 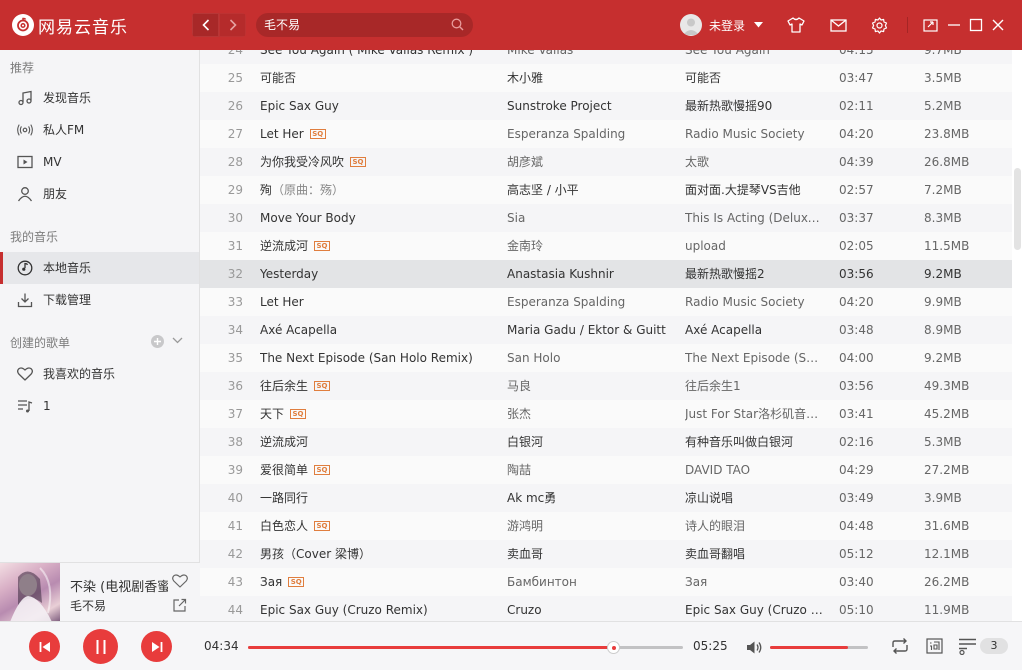 I want to click on minimize-icon, so click(x=954, y=25).